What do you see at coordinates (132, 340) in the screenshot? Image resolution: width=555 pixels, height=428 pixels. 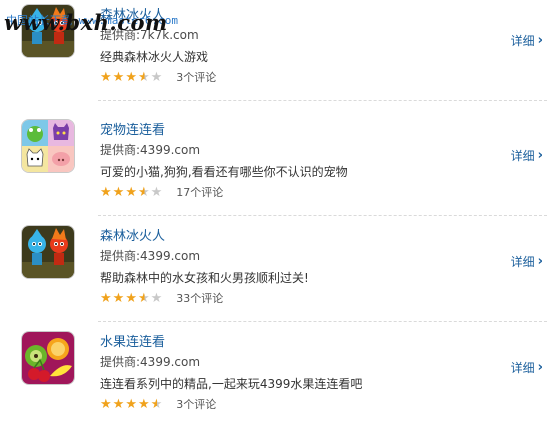 I see `game-title: 水果连连看` at bounding box center [132, 340].